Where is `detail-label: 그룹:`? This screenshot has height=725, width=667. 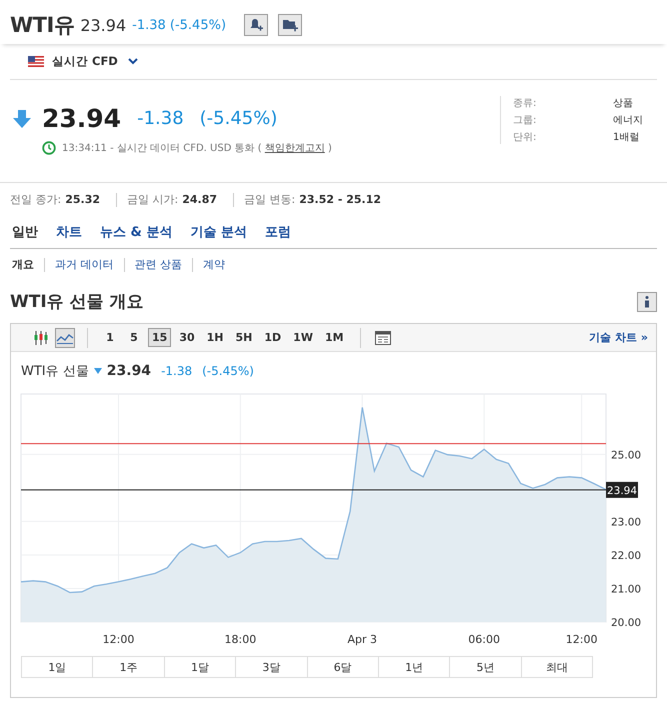 detail-label: 그룹: is located at coordinates (525, 120).